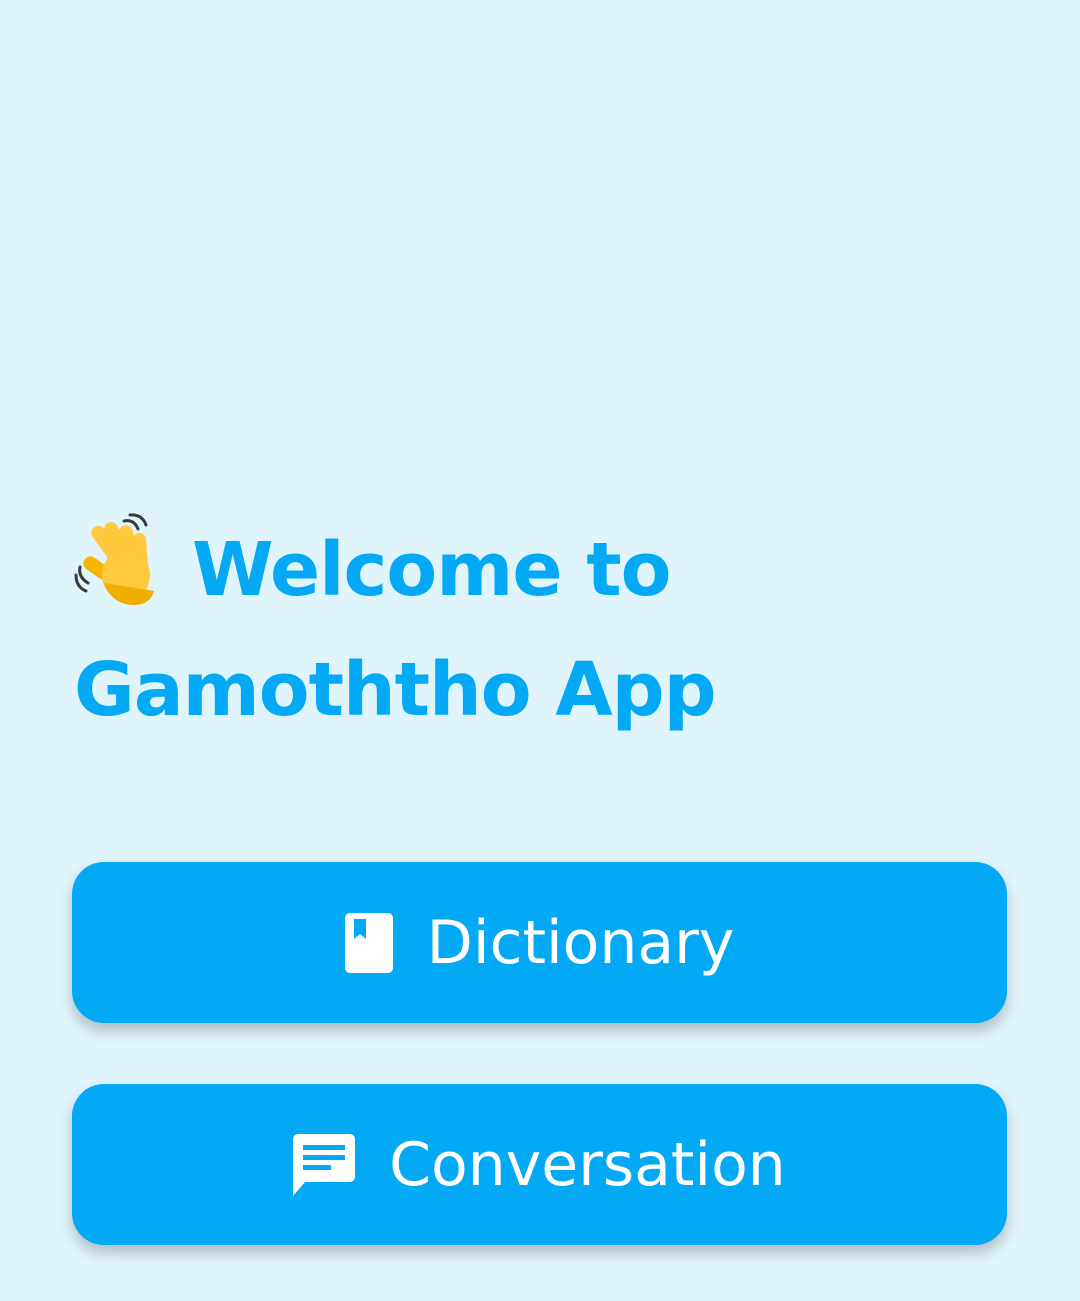  I want to click on book-icon, so click(368, 942).